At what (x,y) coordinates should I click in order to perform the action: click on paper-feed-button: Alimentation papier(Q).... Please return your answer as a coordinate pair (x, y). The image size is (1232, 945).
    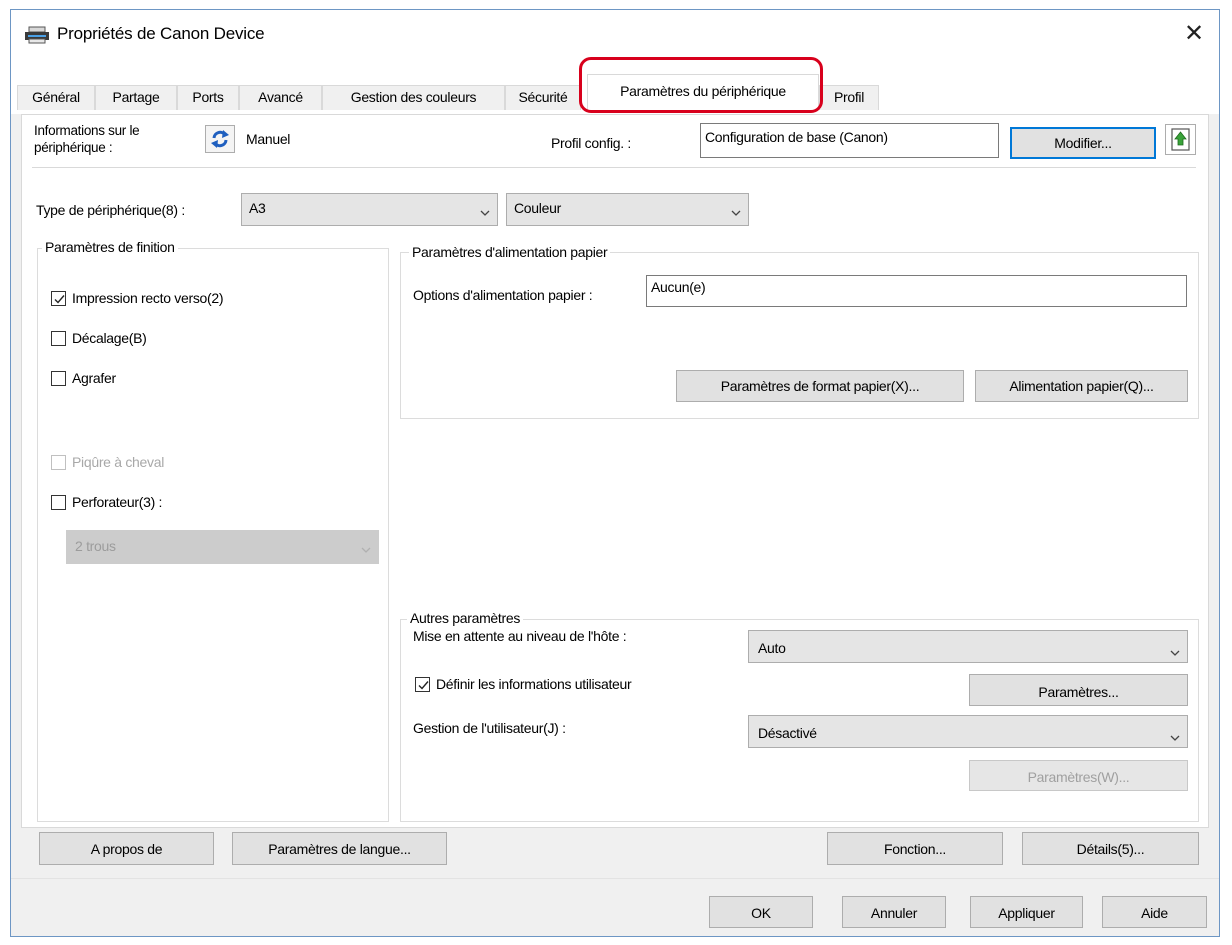
    Looking at the image, I should click on (1081, 386).